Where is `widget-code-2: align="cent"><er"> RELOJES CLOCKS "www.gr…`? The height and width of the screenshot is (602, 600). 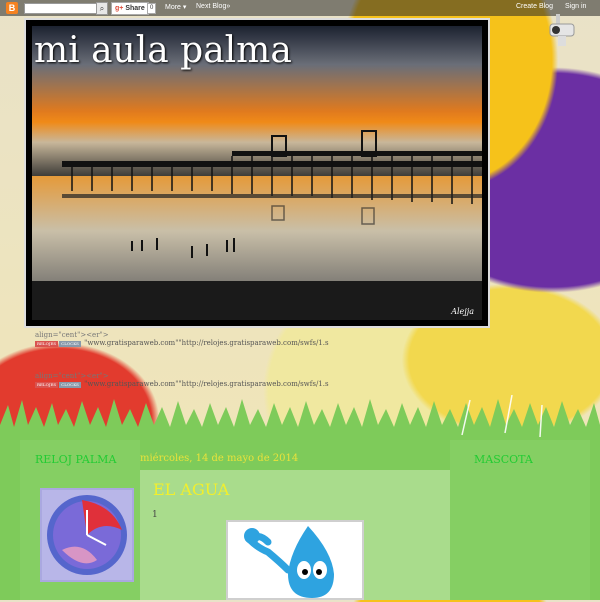 widget-code-2: align="cent"><er"> RELOJES CLOCKS "www.gr… is located at coordinates (182, 380).